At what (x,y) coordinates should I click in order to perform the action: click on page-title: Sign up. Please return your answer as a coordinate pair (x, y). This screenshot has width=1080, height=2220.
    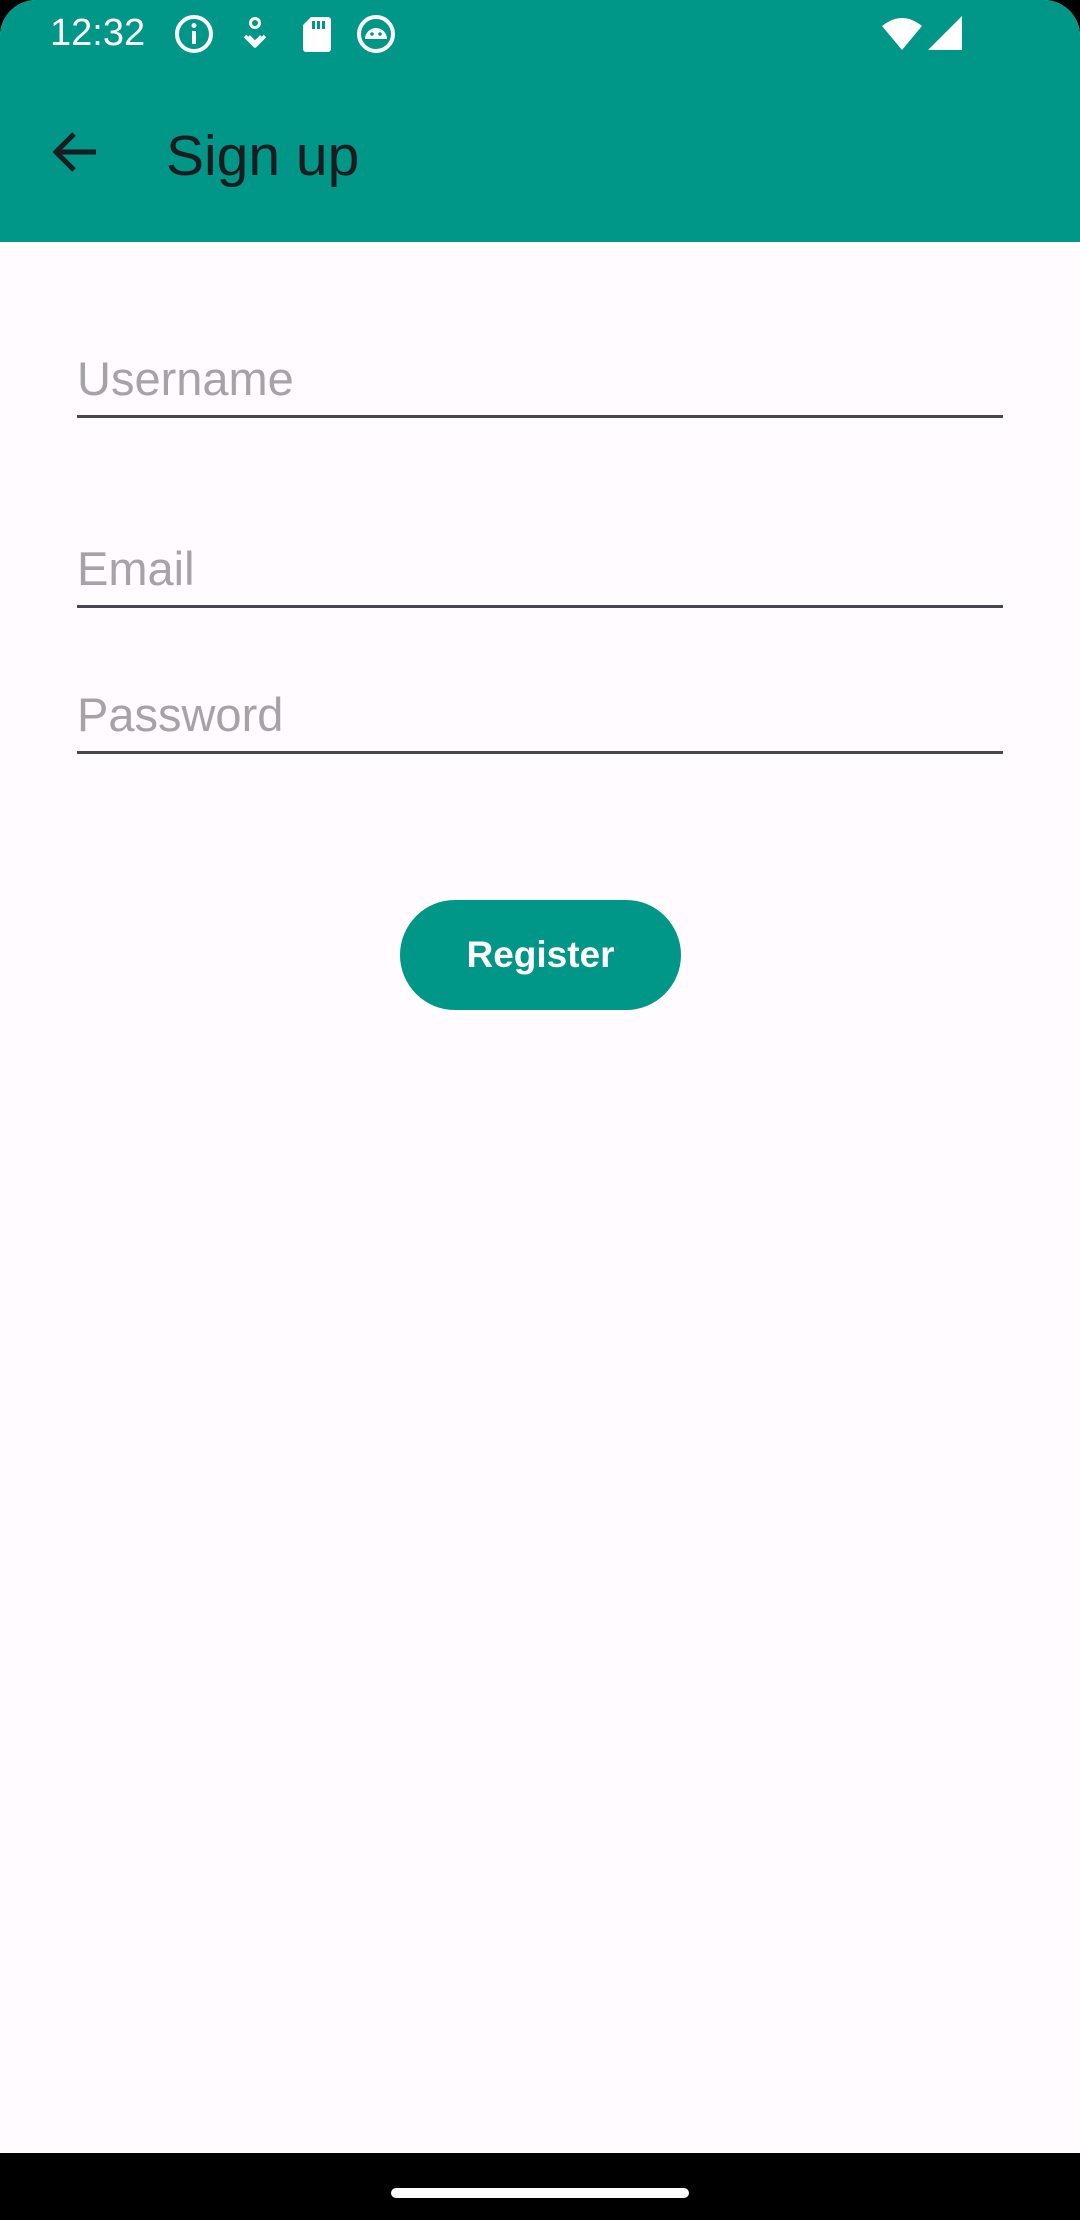
    Looking at the image, I should click on (263, 156).